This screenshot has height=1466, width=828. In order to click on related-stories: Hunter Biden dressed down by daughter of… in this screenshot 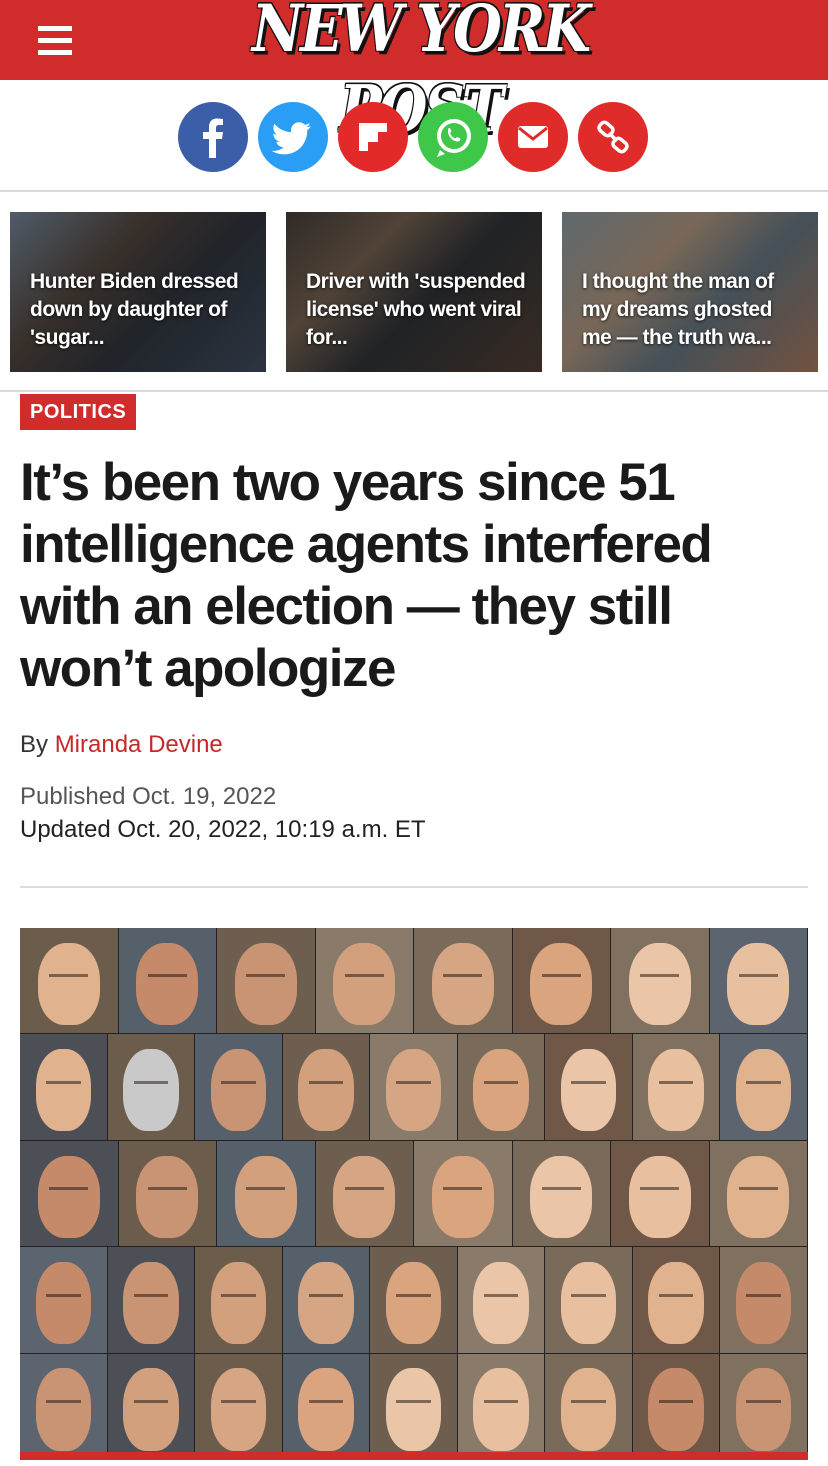, I will do `click(414, 292)`.